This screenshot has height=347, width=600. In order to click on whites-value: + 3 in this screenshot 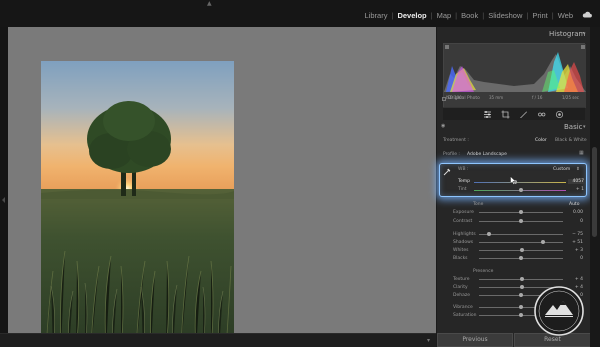, I will do `click(575, 250)`.